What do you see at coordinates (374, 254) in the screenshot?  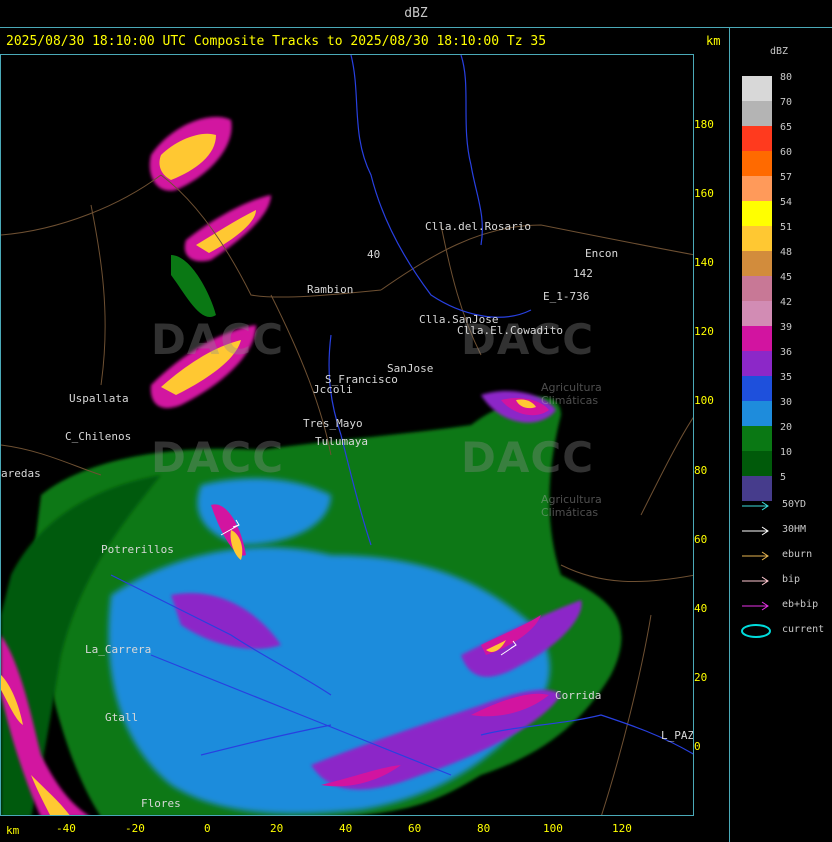 I see `place-route-40: 40` at bounding box center [374, 254].